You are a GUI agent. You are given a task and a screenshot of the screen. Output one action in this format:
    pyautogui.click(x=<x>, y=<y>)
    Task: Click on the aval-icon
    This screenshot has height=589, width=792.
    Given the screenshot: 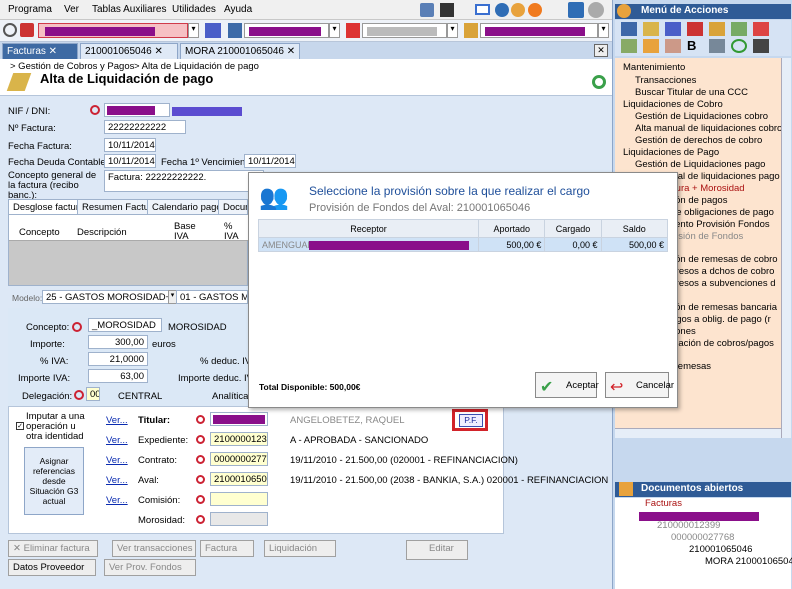 What is the action you would take?
    pyautogui.click(x=471, y=30)
    